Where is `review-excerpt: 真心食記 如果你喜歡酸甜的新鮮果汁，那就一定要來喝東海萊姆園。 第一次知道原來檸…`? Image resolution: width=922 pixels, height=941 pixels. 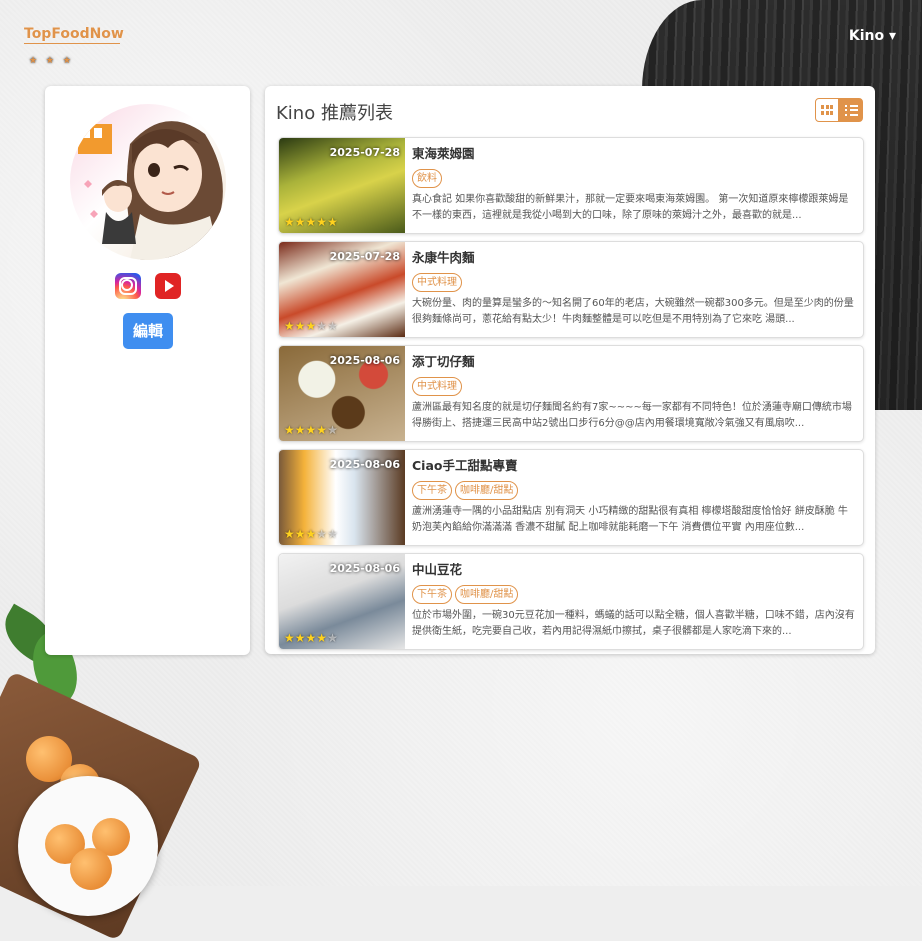 review-excerpt: 真心食記 如果你喜歡酸甜的新鮮果汁，那就一定要來喝東海萊姆園。 第一次知道原來檸… is located at coordinates (630, 207).